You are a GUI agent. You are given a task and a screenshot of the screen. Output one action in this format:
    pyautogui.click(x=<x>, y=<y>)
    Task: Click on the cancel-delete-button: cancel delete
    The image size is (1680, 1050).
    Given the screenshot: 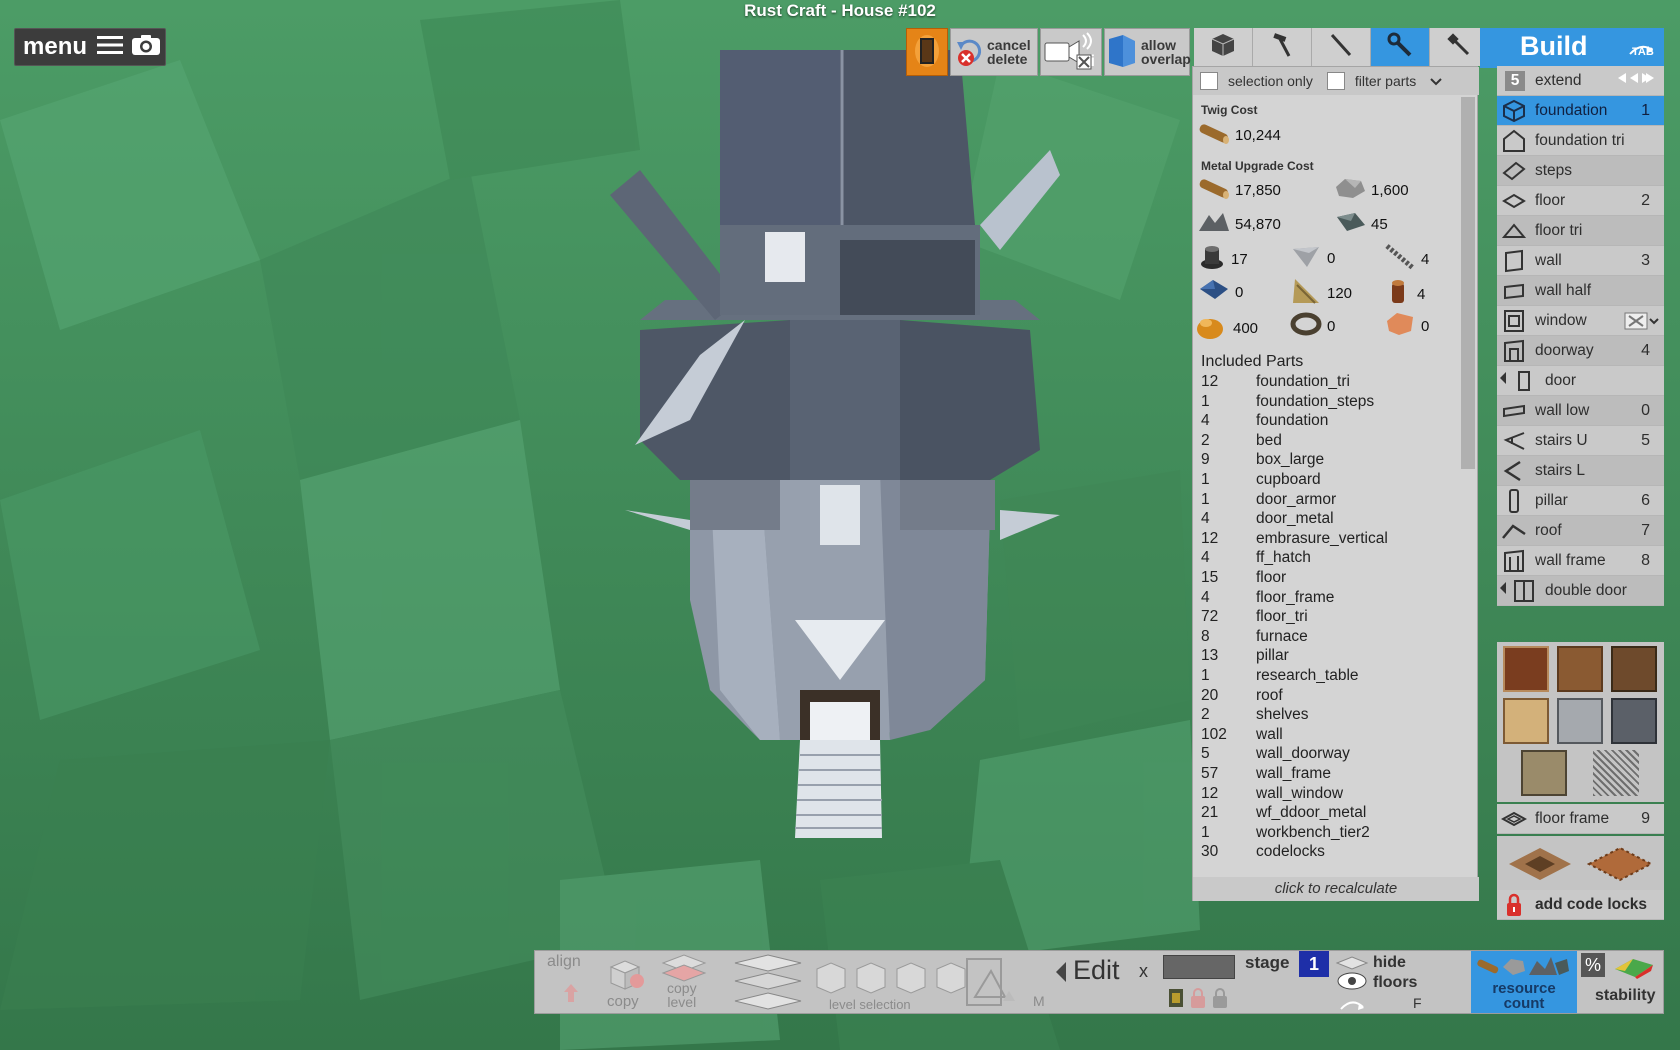 What is the action you would take?
    pyautogui.click(x=994, y=52)
    